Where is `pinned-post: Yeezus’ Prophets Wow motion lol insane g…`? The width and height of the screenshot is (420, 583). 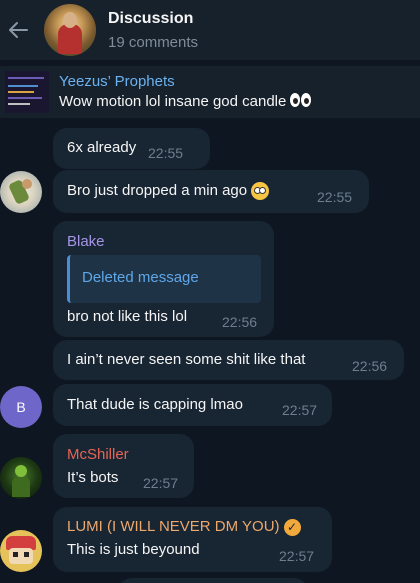 pinned-post: Yeezus’ Prophets Wow motion lol insane g… is located at coordinates (210, 92).